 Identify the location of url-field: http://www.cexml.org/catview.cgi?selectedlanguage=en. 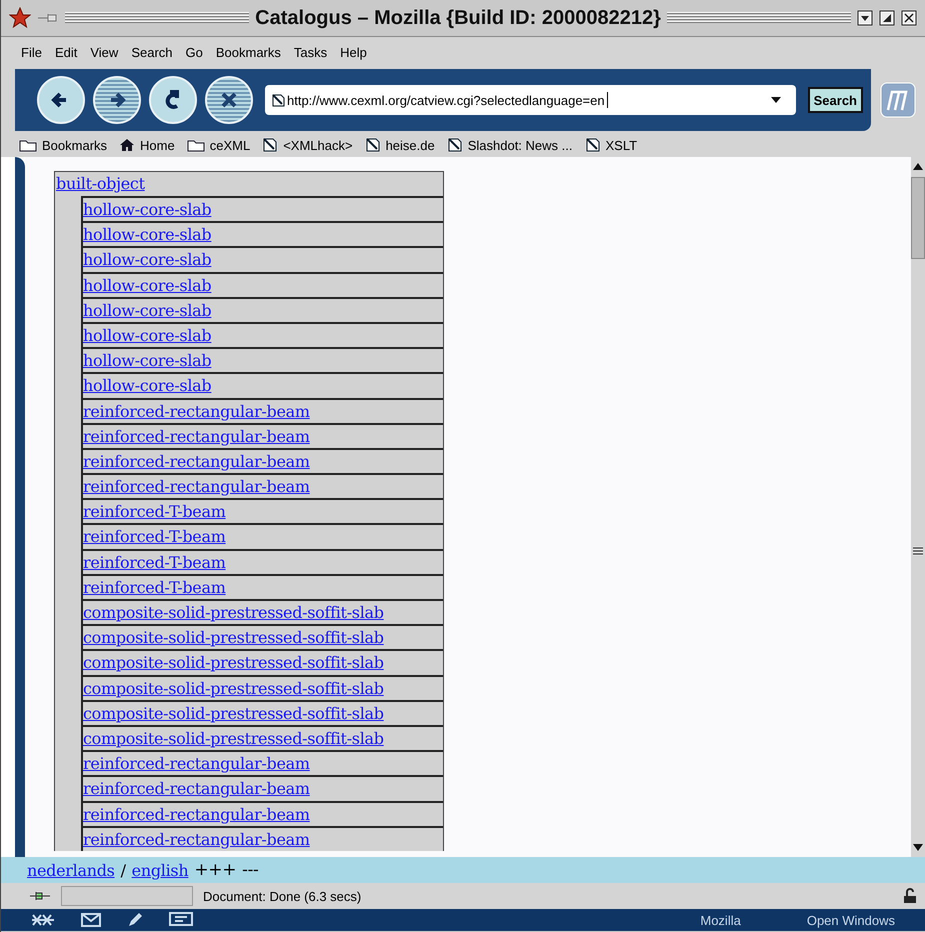
(530, 100).